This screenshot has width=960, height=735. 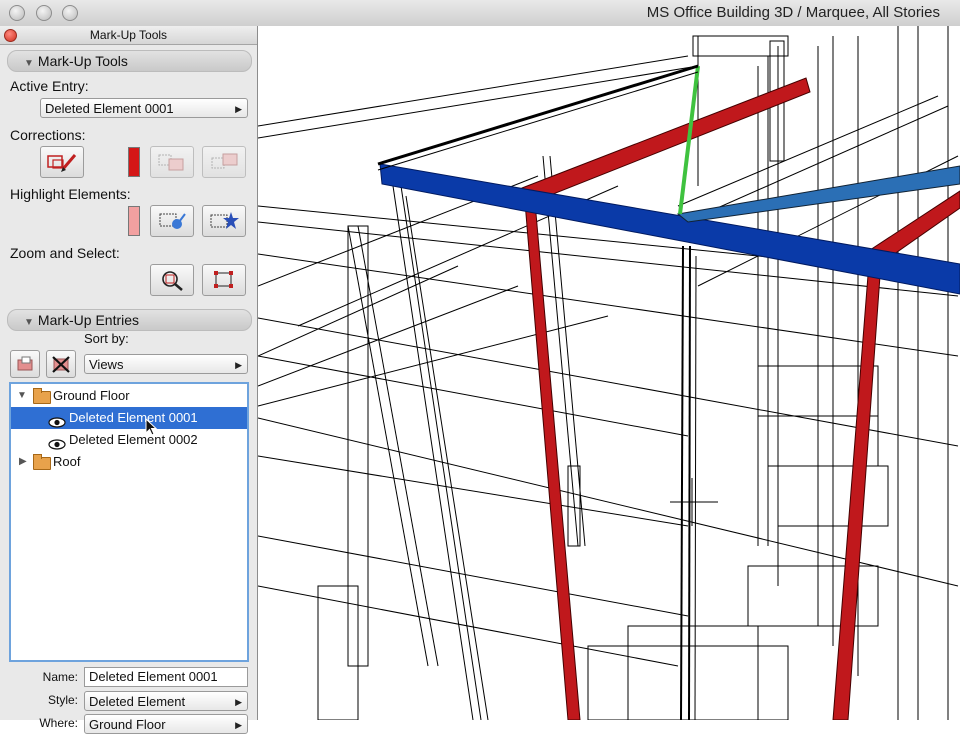 What do you see at coordinates (48, 135) in the screenshot?
I see `corrections-label: Corrections:` at bounding box center [48, 135].